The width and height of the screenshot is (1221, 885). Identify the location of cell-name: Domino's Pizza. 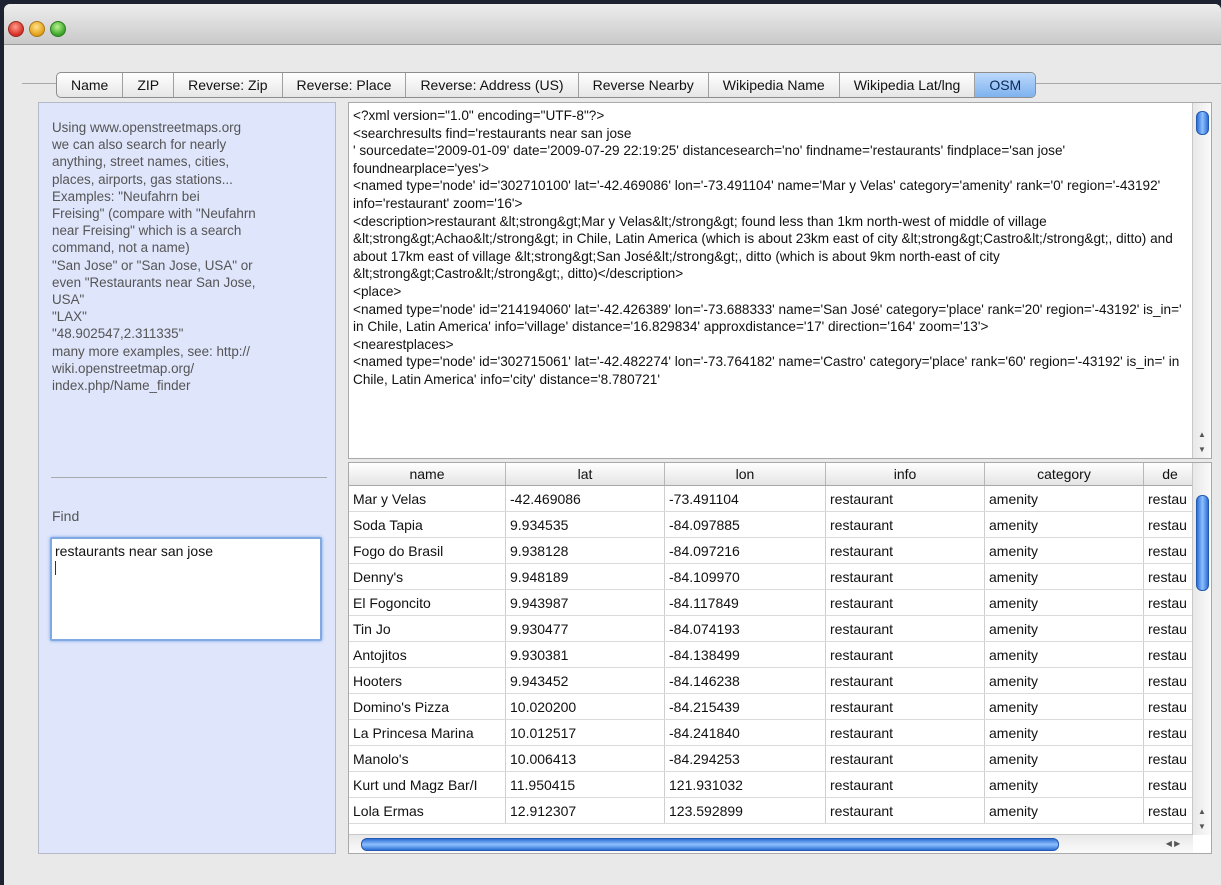
(427, 706).